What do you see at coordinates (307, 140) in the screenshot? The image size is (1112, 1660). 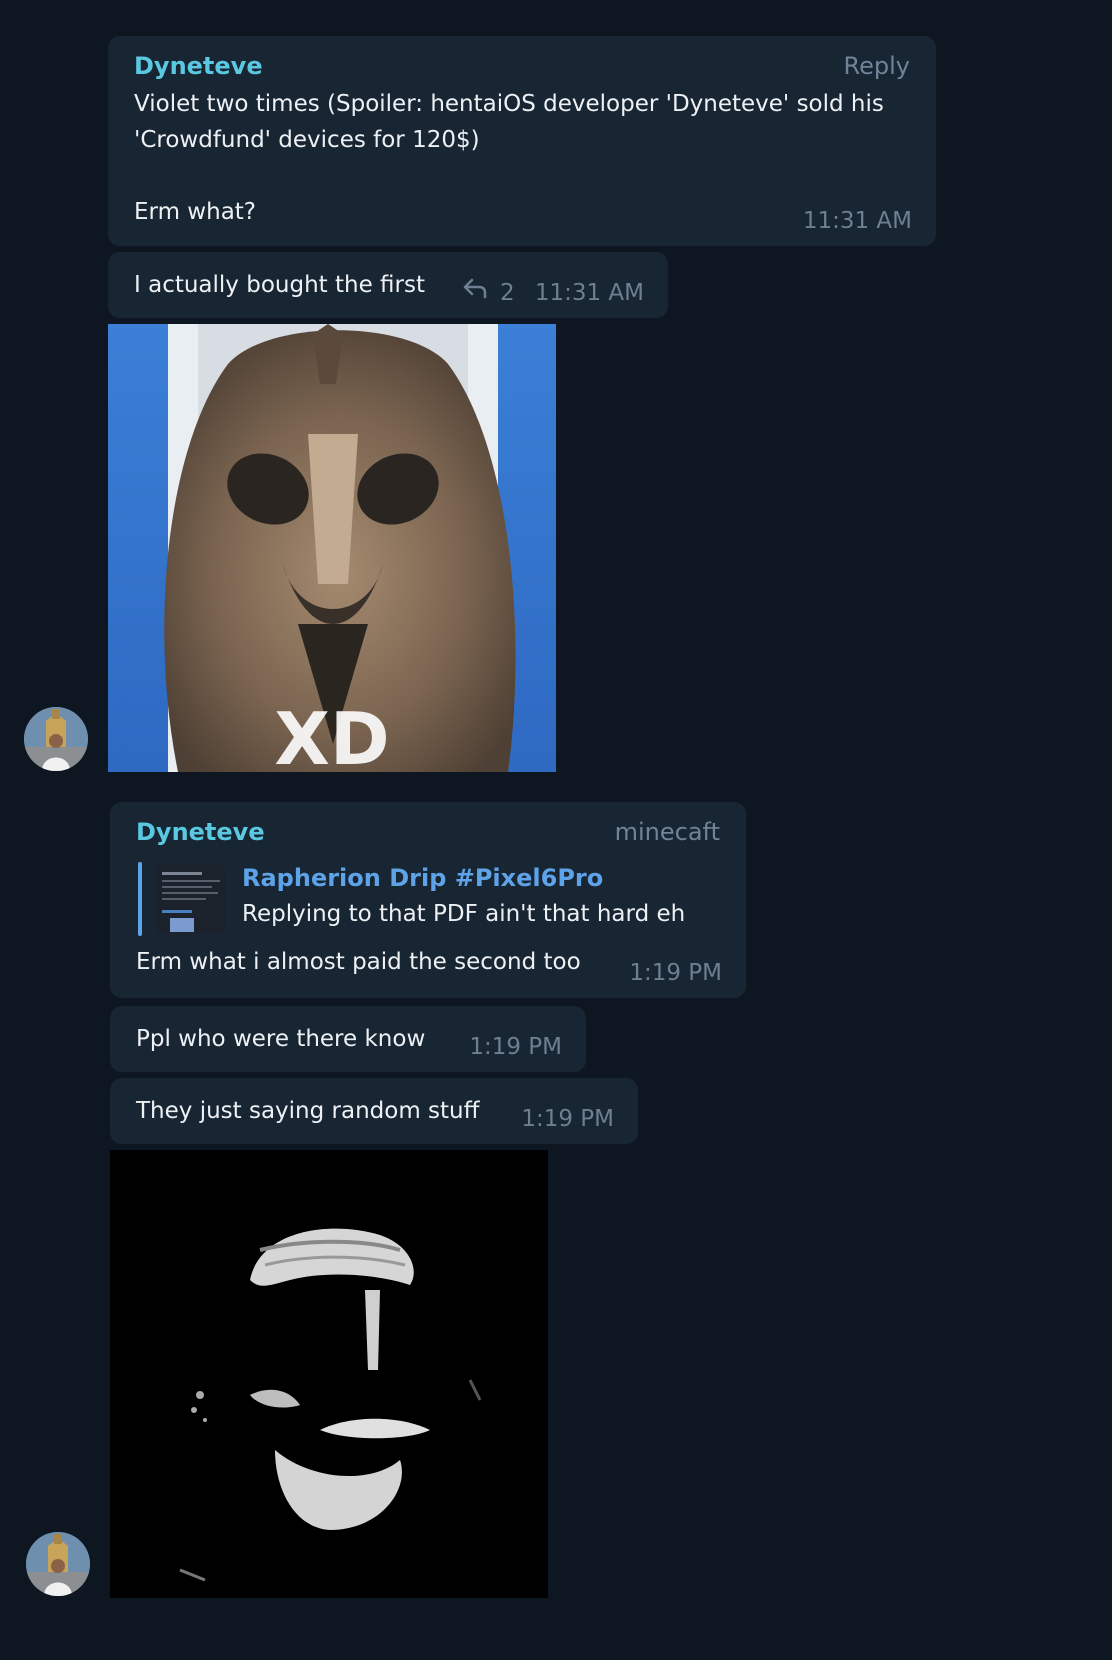 I see `message-text-line-2: 'Crowdfund' devices for 120$)` at bounding box center [307, 140].